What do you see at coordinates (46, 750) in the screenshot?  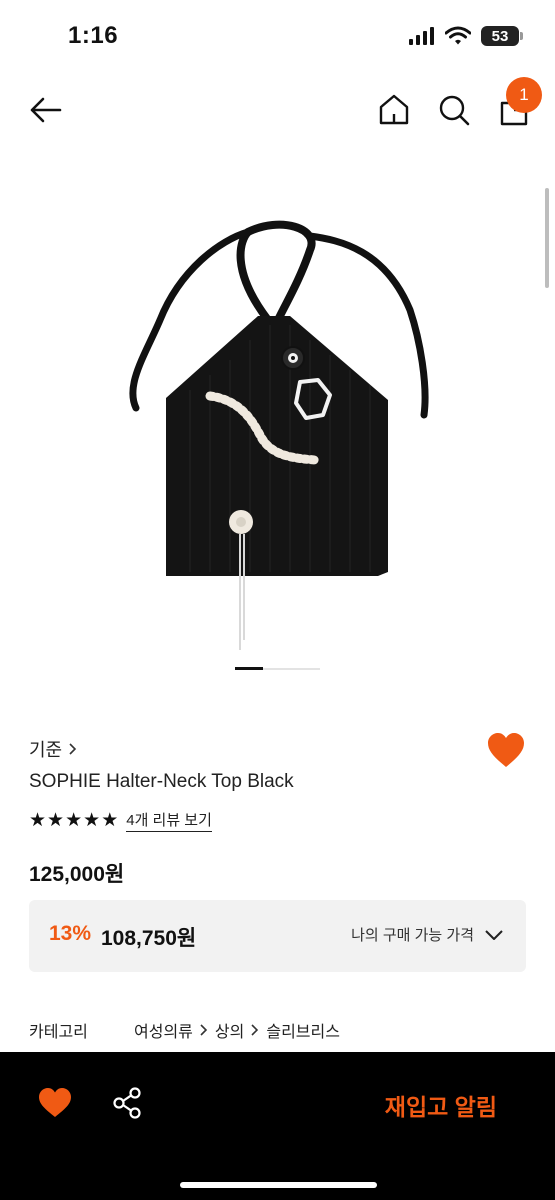 I see `brand-name: 기준` at bounding box center [46, 750].